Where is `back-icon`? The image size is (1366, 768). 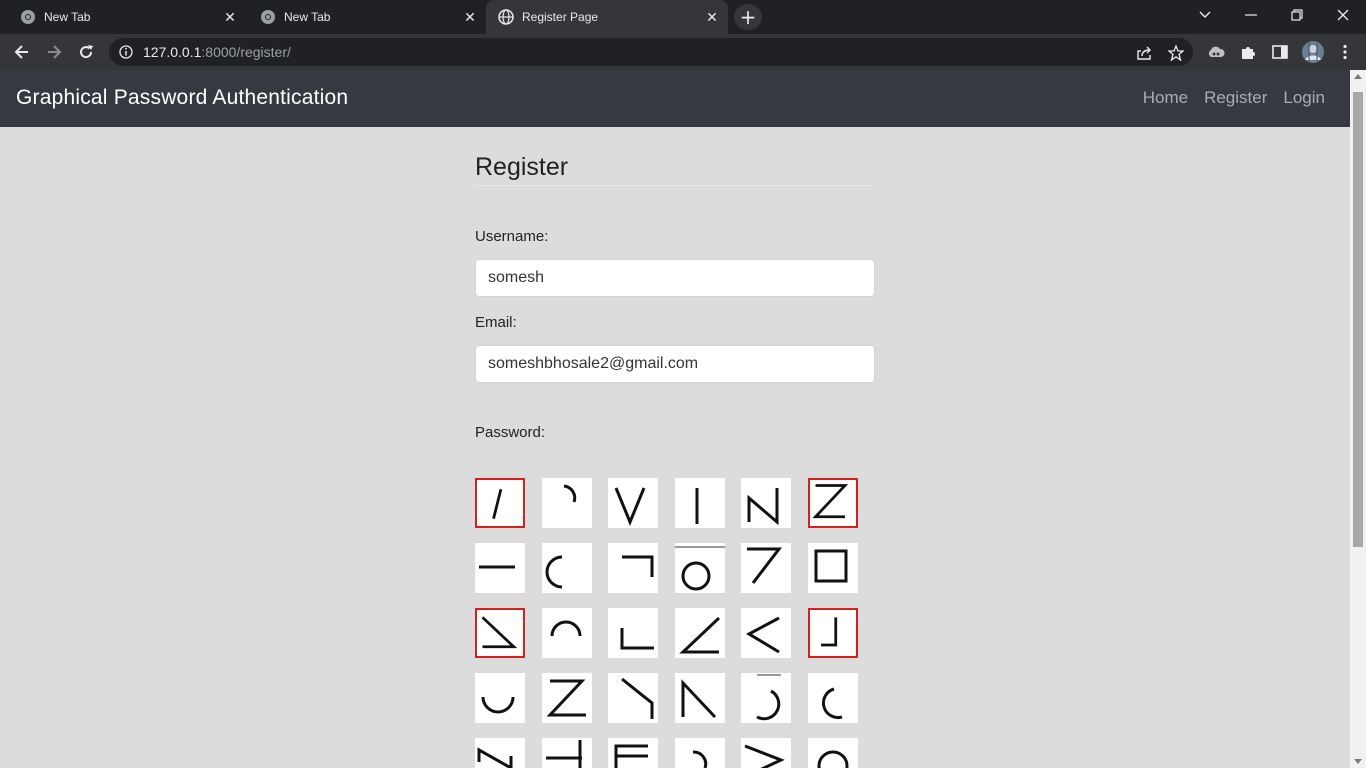 back-icon is located at coordinates (22, 52).